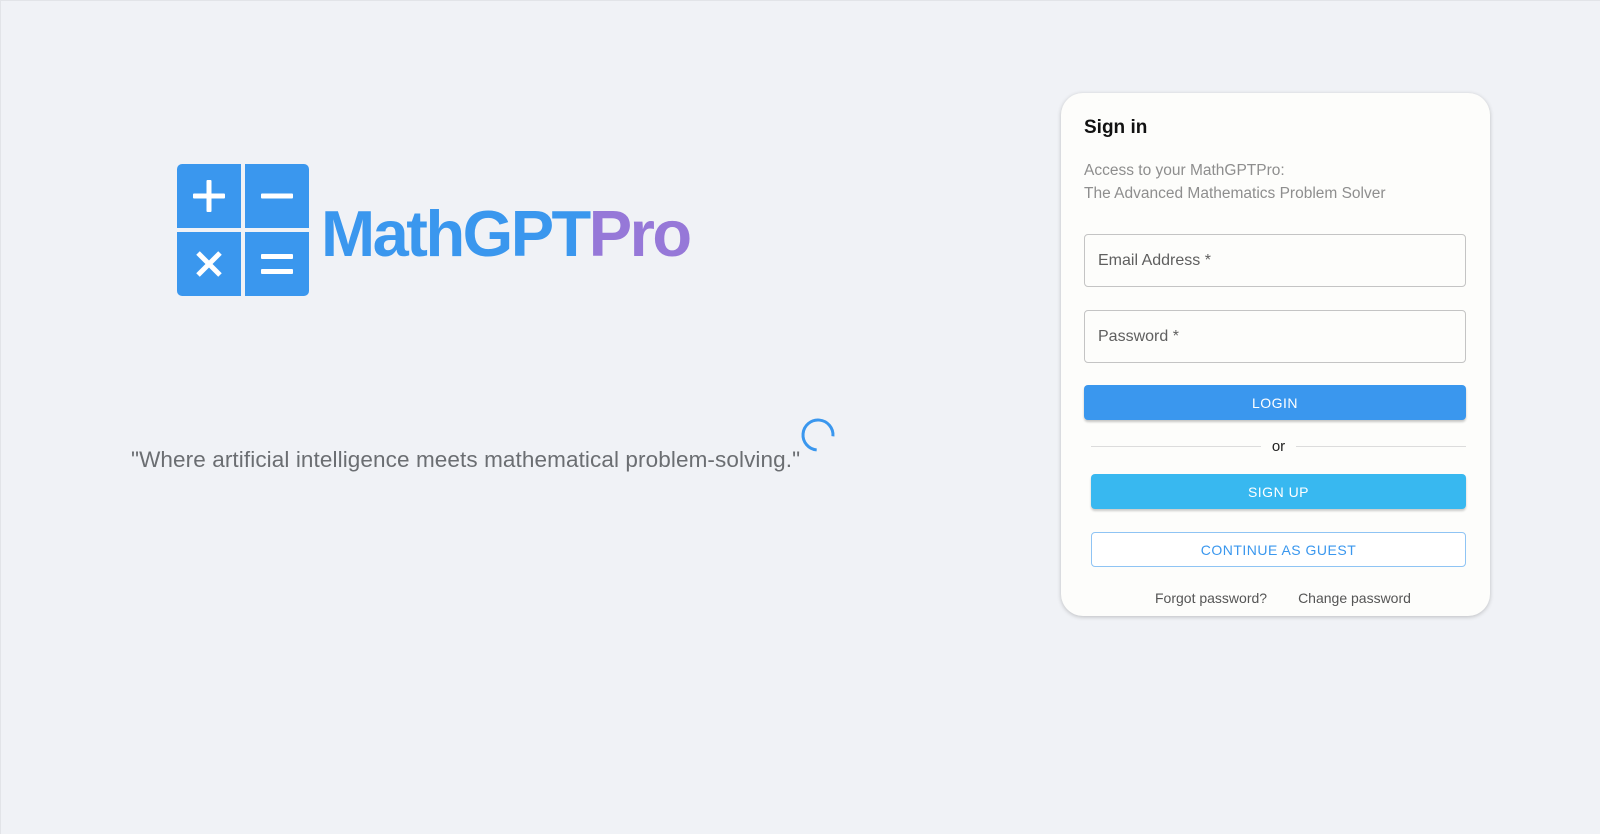 The height and width of the screenshot is (834, 1600). I want to click on continue-as-guest-button: CONTINUE AS GUEST, so click(1278, 549).